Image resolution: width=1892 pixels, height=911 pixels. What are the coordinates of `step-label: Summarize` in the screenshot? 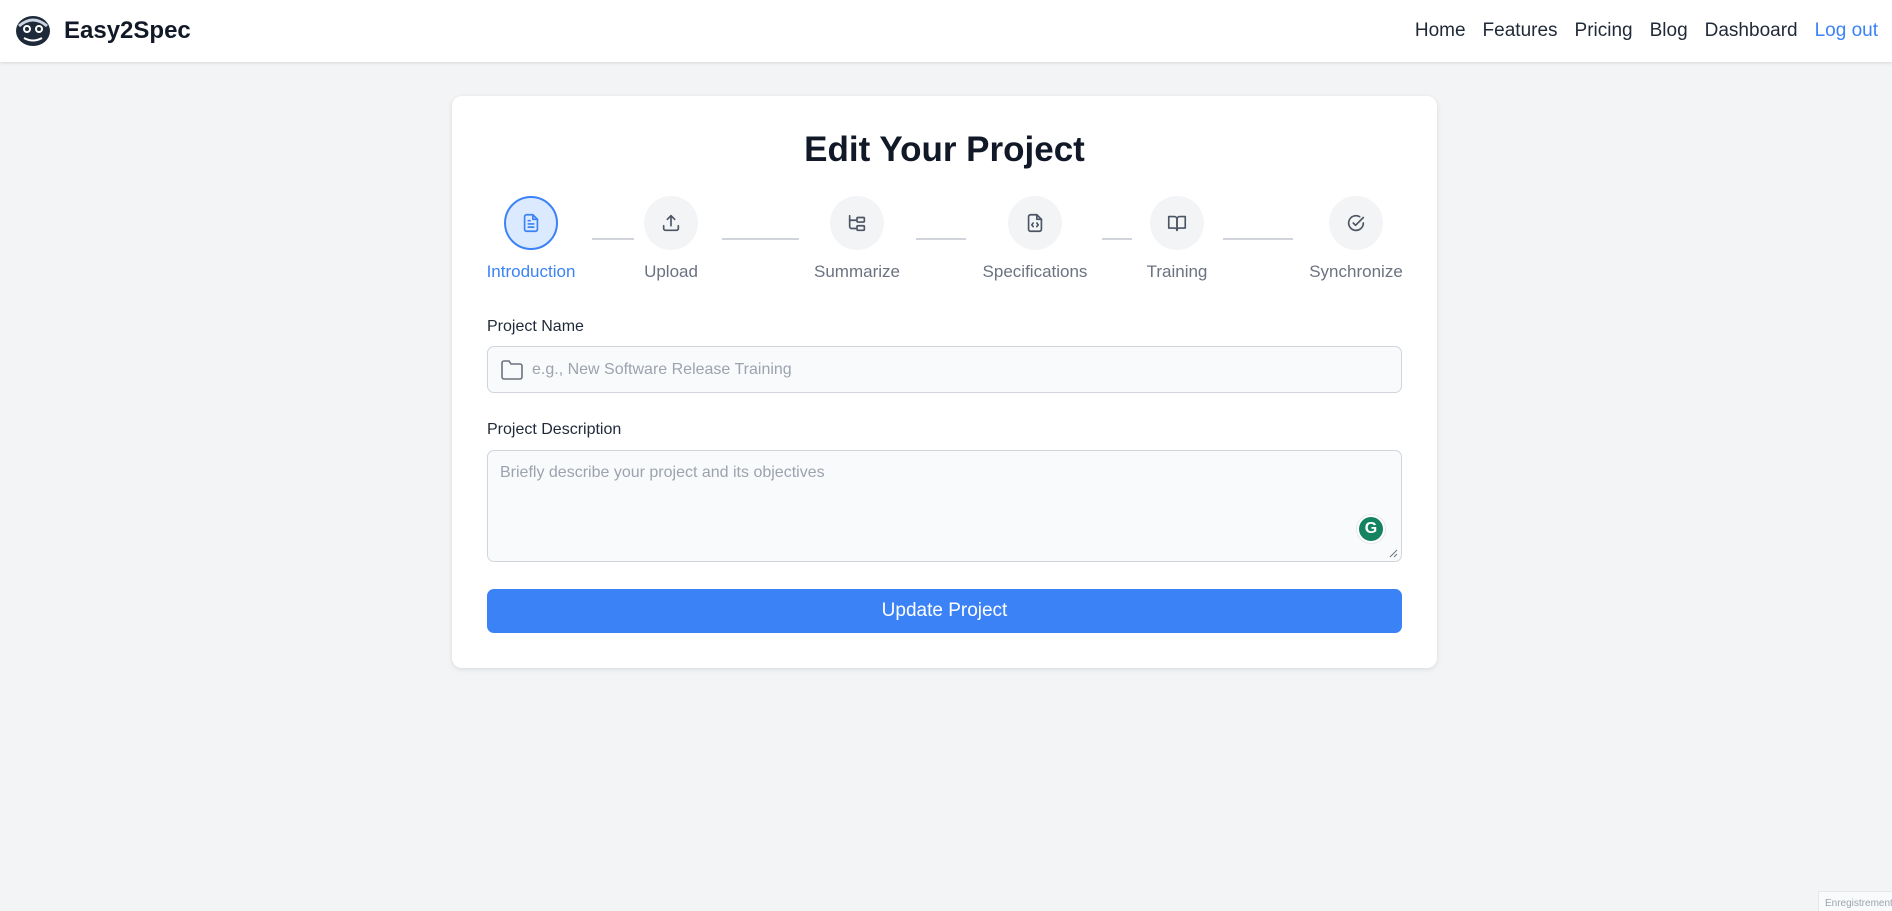 It's located at (857, 271).